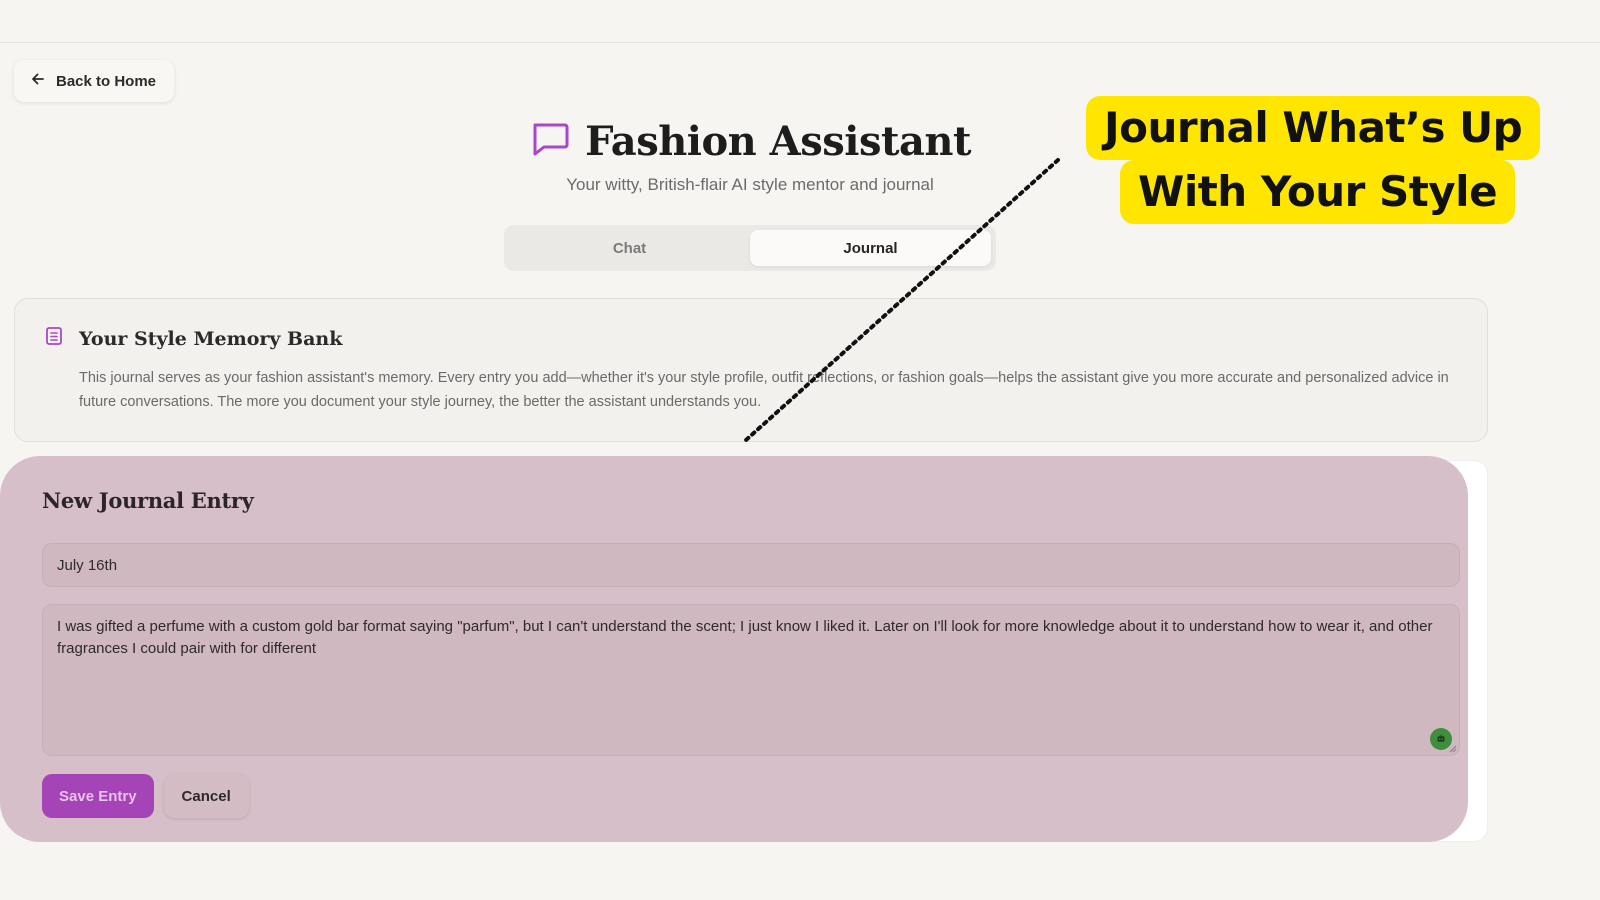 This screenshot has height=900, width=1600. I want to click on tab-journal: Journal, so click(870, 248).